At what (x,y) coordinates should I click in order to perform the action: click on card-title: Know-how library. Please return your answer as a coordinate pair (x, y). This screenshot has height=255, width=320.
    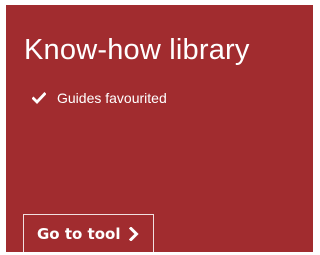
    Looking at the image, I should click on (137, 50).